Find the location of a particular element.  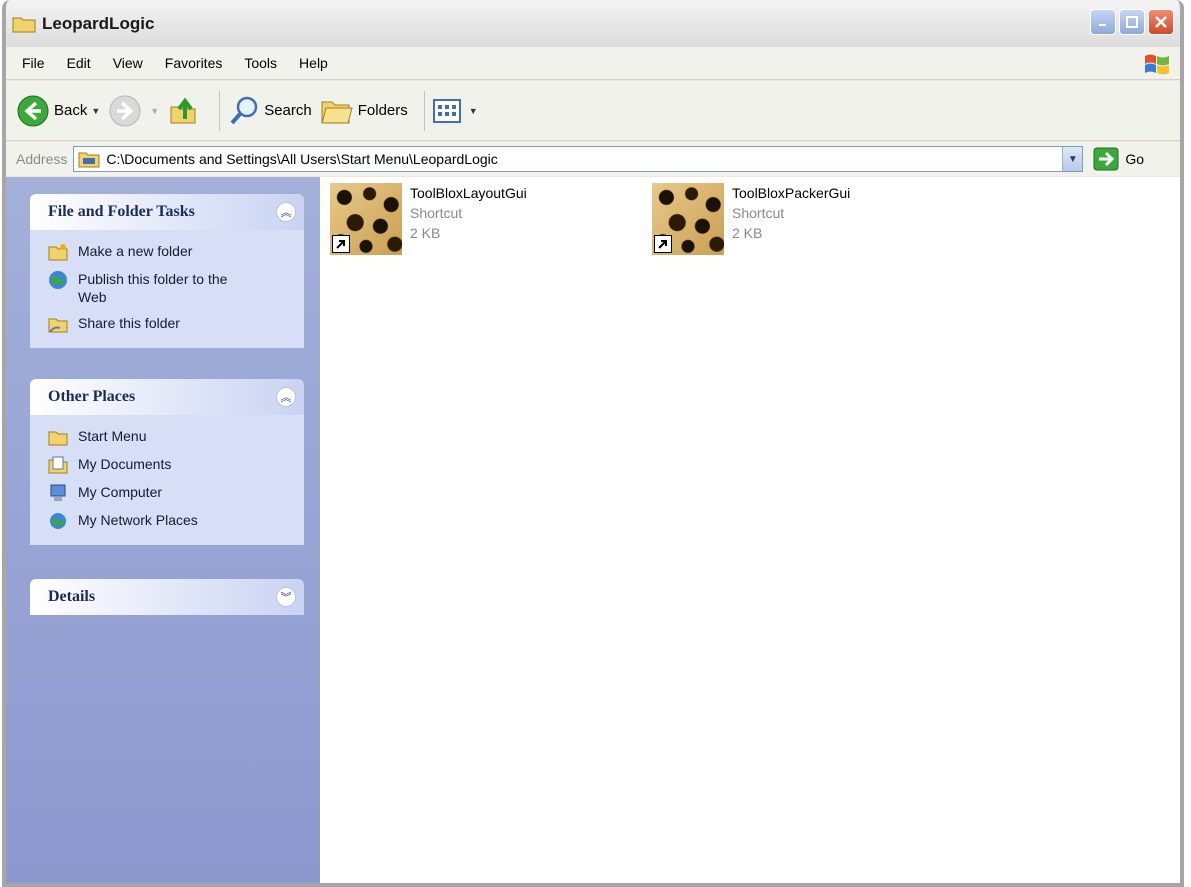

task-make-new-folder: Make a new folder is located at coordinates (176, 252).